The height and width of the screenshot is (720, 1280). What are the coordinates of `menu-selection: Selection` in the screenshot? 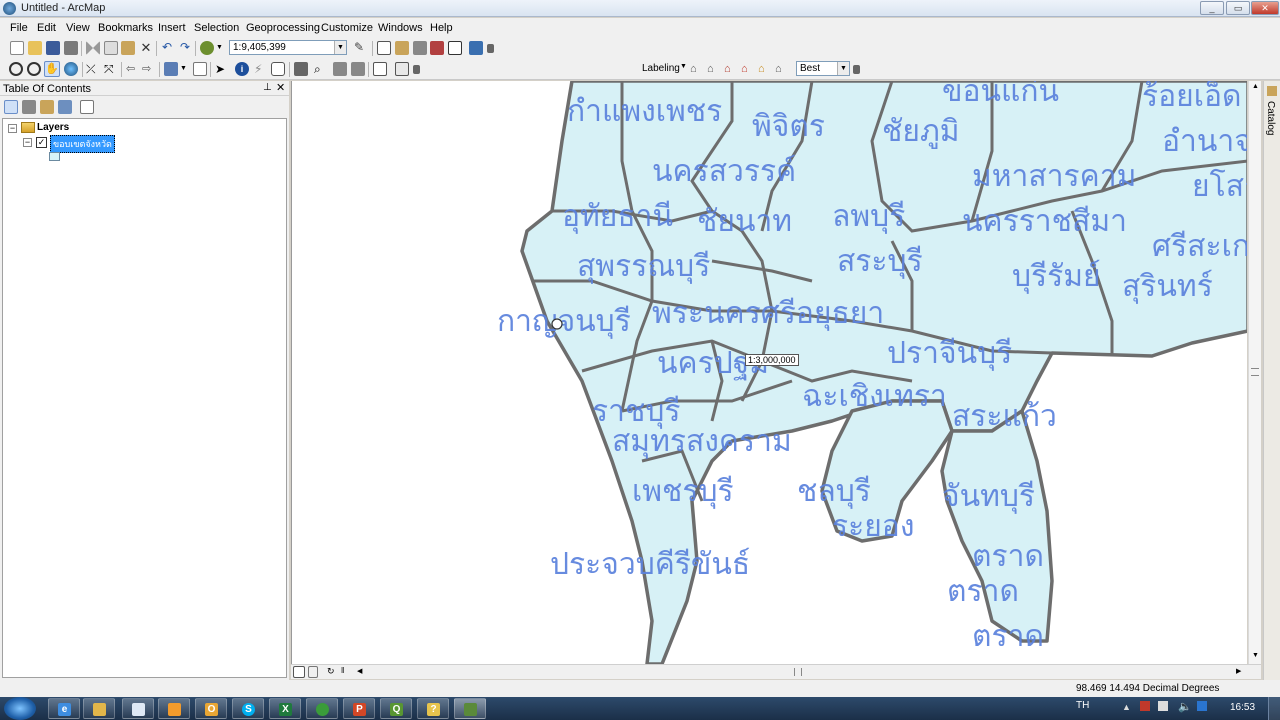 It's located at (216, 28).